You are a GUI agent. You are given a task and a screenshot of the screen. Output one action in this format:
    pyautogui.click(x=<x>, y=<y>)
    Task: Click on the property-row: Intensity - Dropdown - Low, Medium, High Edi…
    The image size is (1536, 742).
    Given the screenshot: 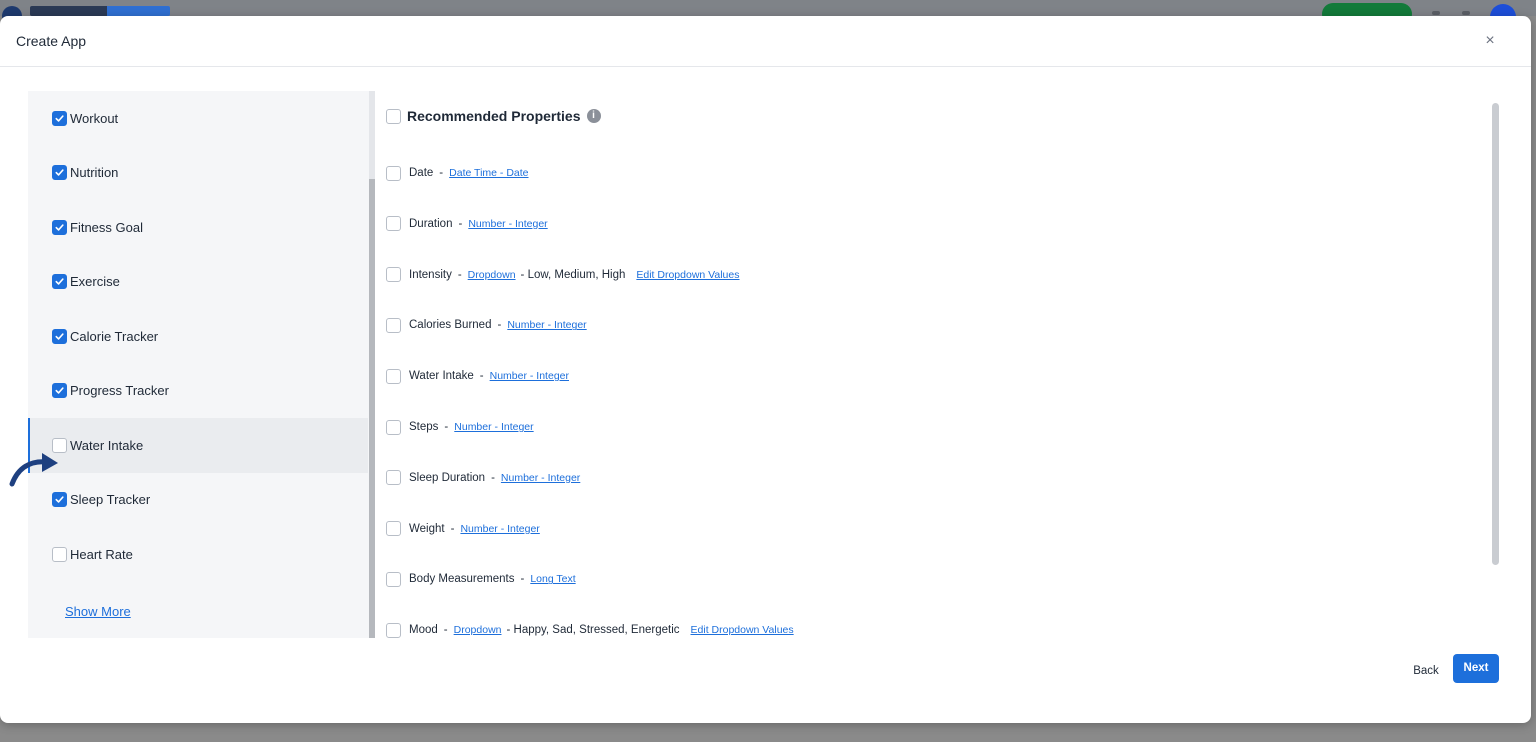 What is the action you would take?
    pyautogui.click(x=563, y=275)
    